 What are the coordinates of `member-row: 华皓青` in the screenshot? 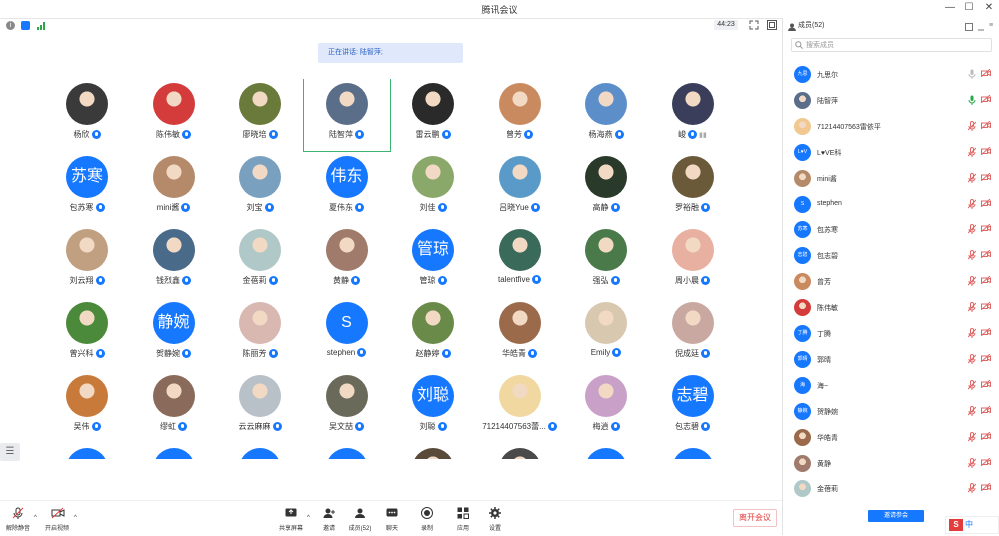 It's located at (891, 438).